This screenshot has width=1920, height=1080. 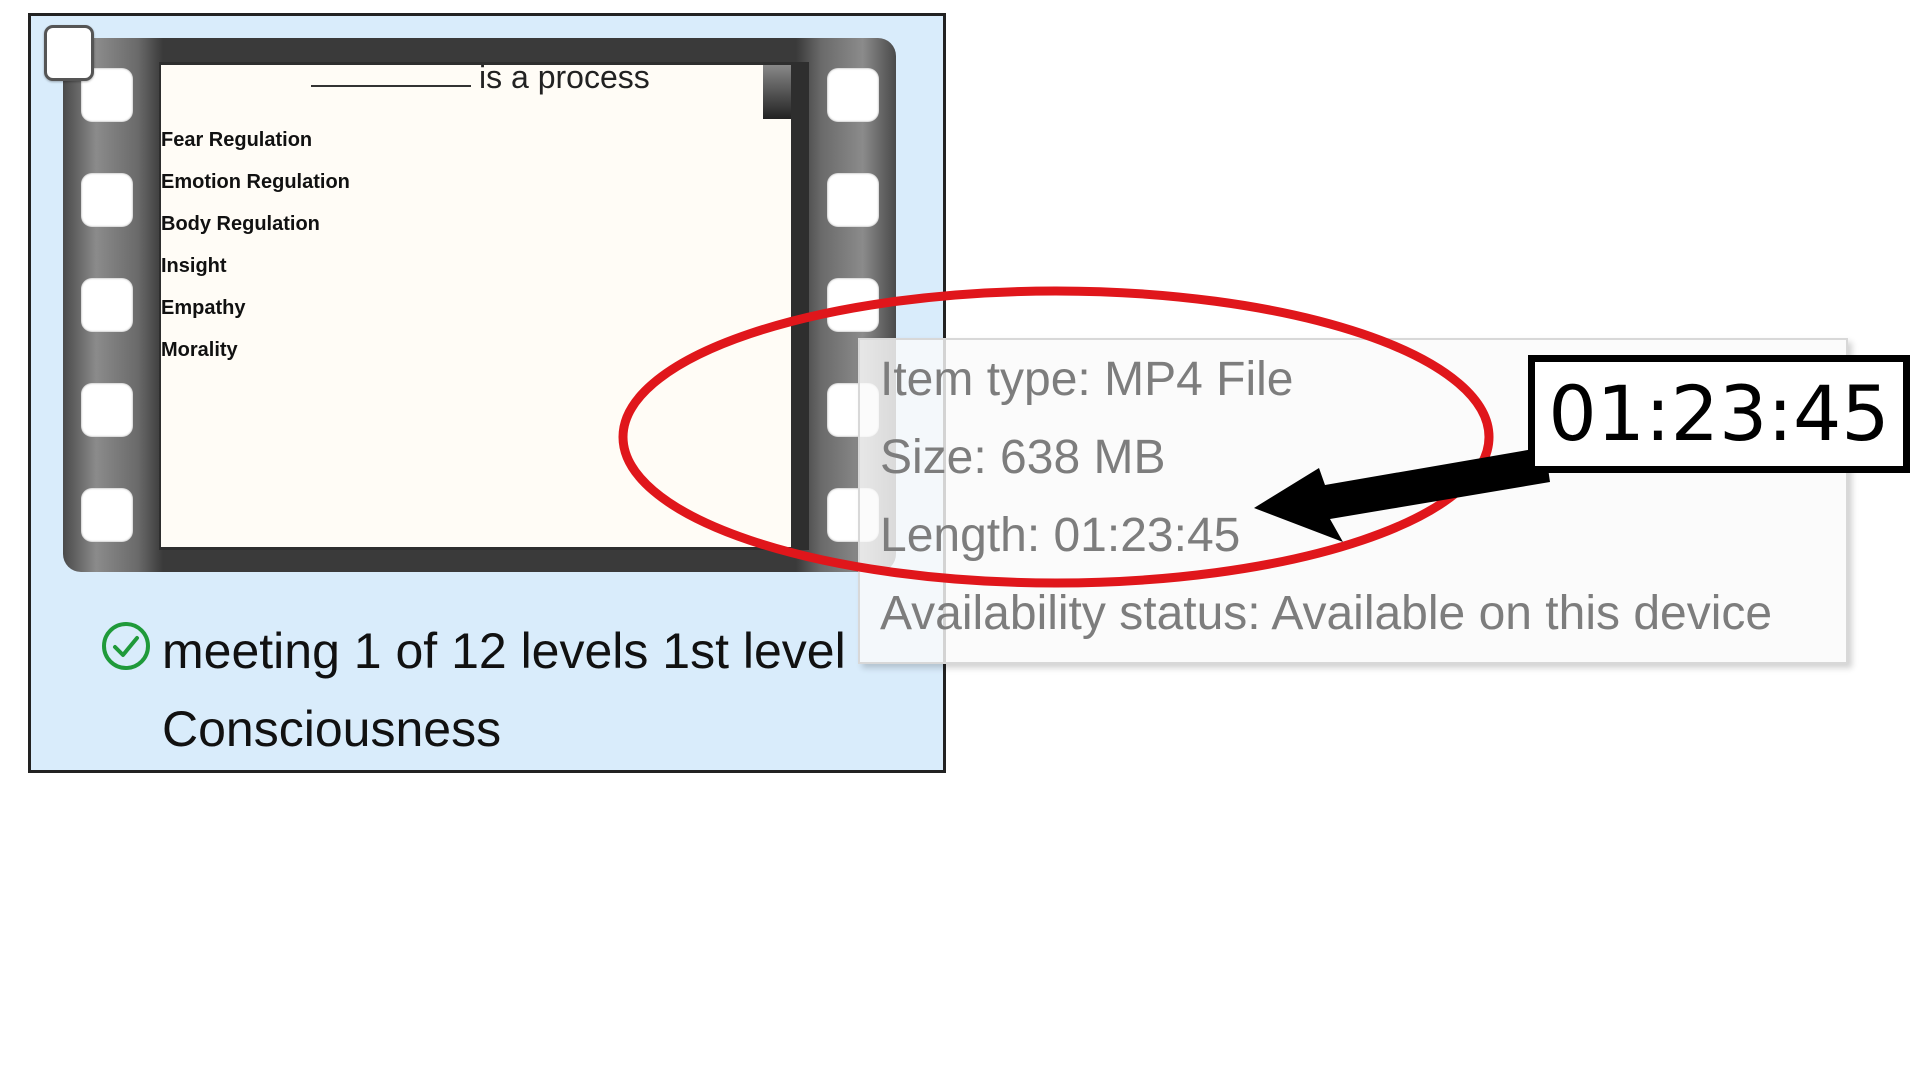 I want to click on slide-list-item: Fear Regulation, so click(x=237, y=140).